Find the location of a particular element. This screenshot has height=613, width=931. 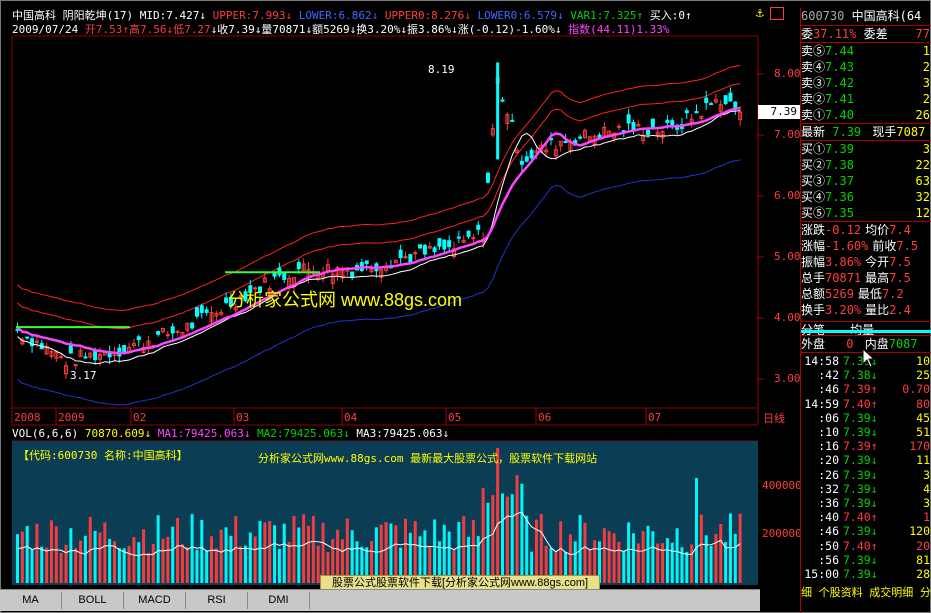

tab-rsi: RSI is located at coordinates (217, 600).